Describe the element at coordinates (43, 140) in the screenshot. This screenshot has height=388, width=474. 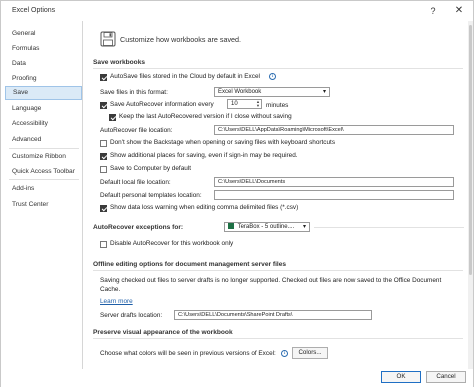
I see `sidebar-item-advanced: Advanced` at that location.